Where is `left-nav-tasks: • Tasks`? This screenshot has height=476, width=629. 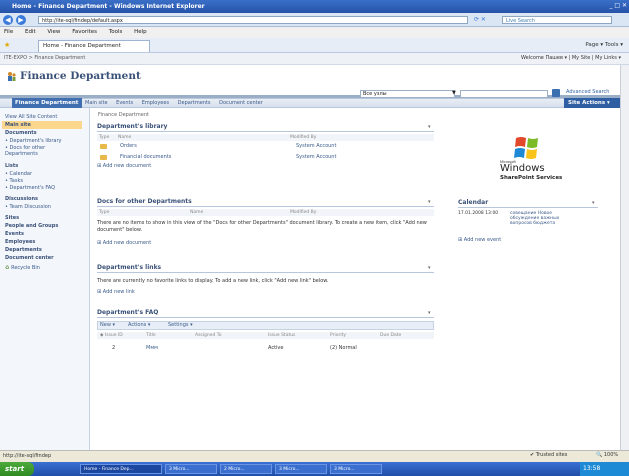 left-nav-tasks: • Tasks is located at coordinates (14, 181).